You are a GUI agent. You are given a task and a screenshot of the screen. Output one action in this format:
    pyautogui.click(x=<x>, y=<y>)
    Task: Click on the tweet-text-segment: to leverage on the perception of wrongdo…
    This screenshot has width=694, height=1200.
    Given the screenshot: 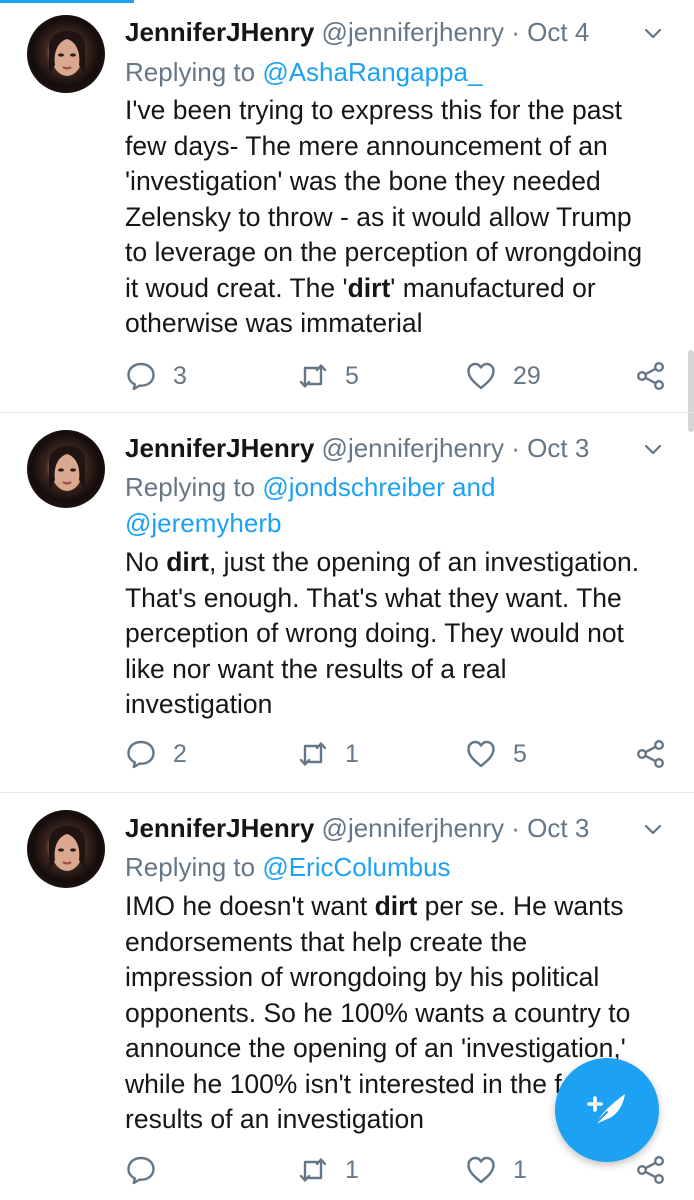 What is the action you would take?
    pyautogui.click(x=384, y=252)
    